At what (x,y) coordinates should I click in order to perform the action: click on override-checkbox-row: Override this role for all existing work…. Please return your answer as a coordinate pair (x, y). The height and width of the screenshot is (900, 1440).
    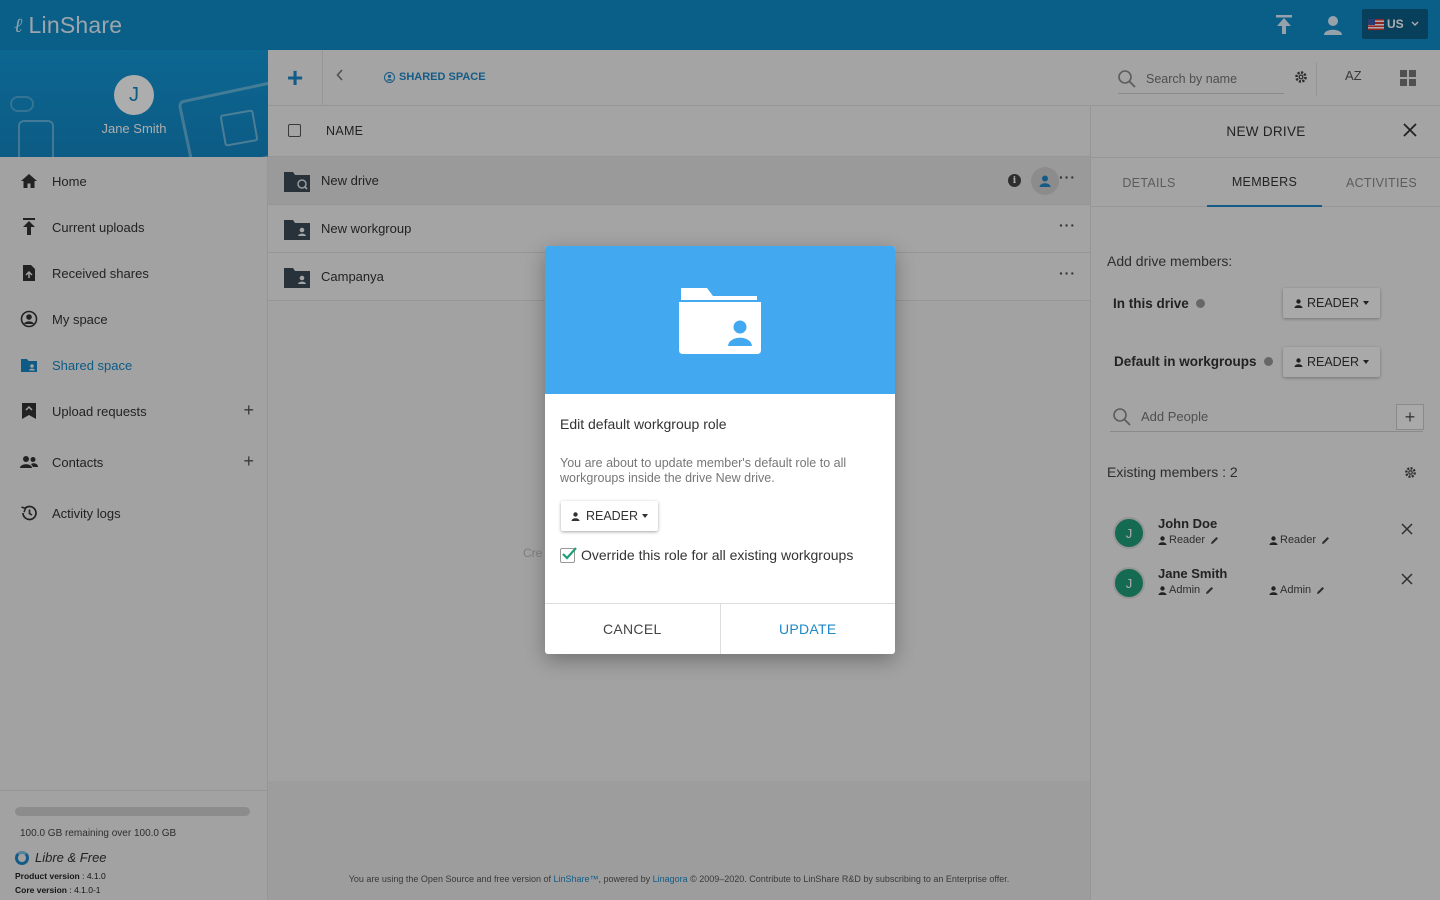
    Looking at the image, I should click on (707, 554).